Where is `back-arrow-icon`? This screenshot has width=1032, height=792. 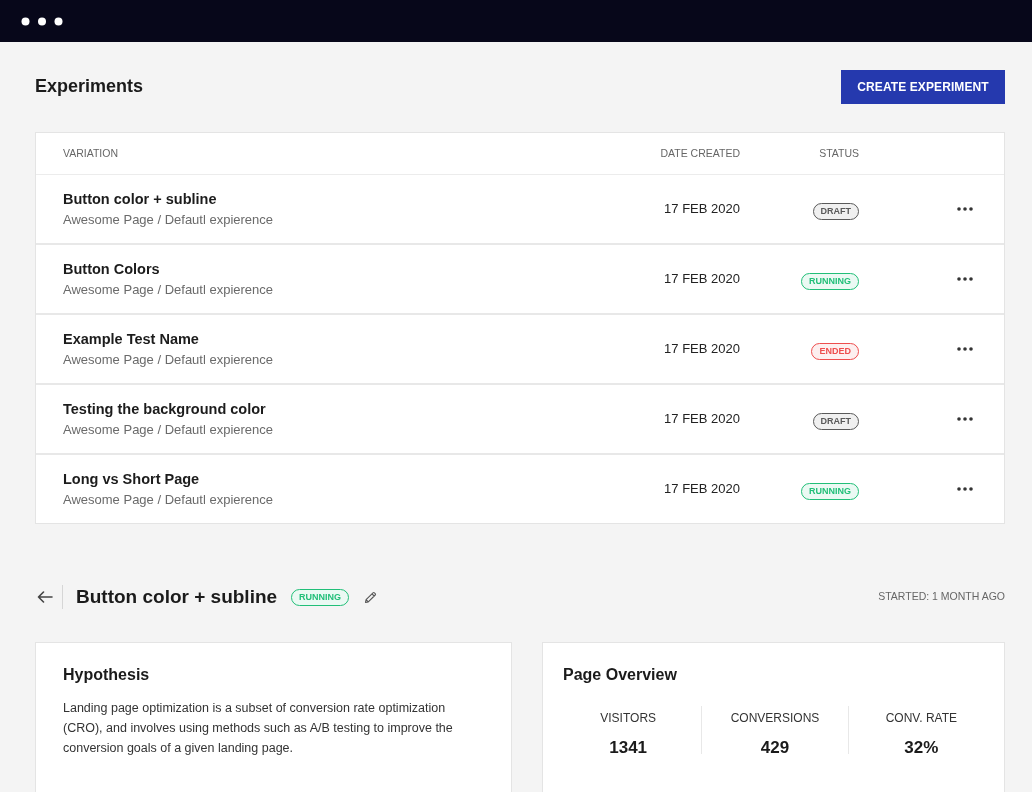
back-arrow-icon is located at coordinates (45, 597).